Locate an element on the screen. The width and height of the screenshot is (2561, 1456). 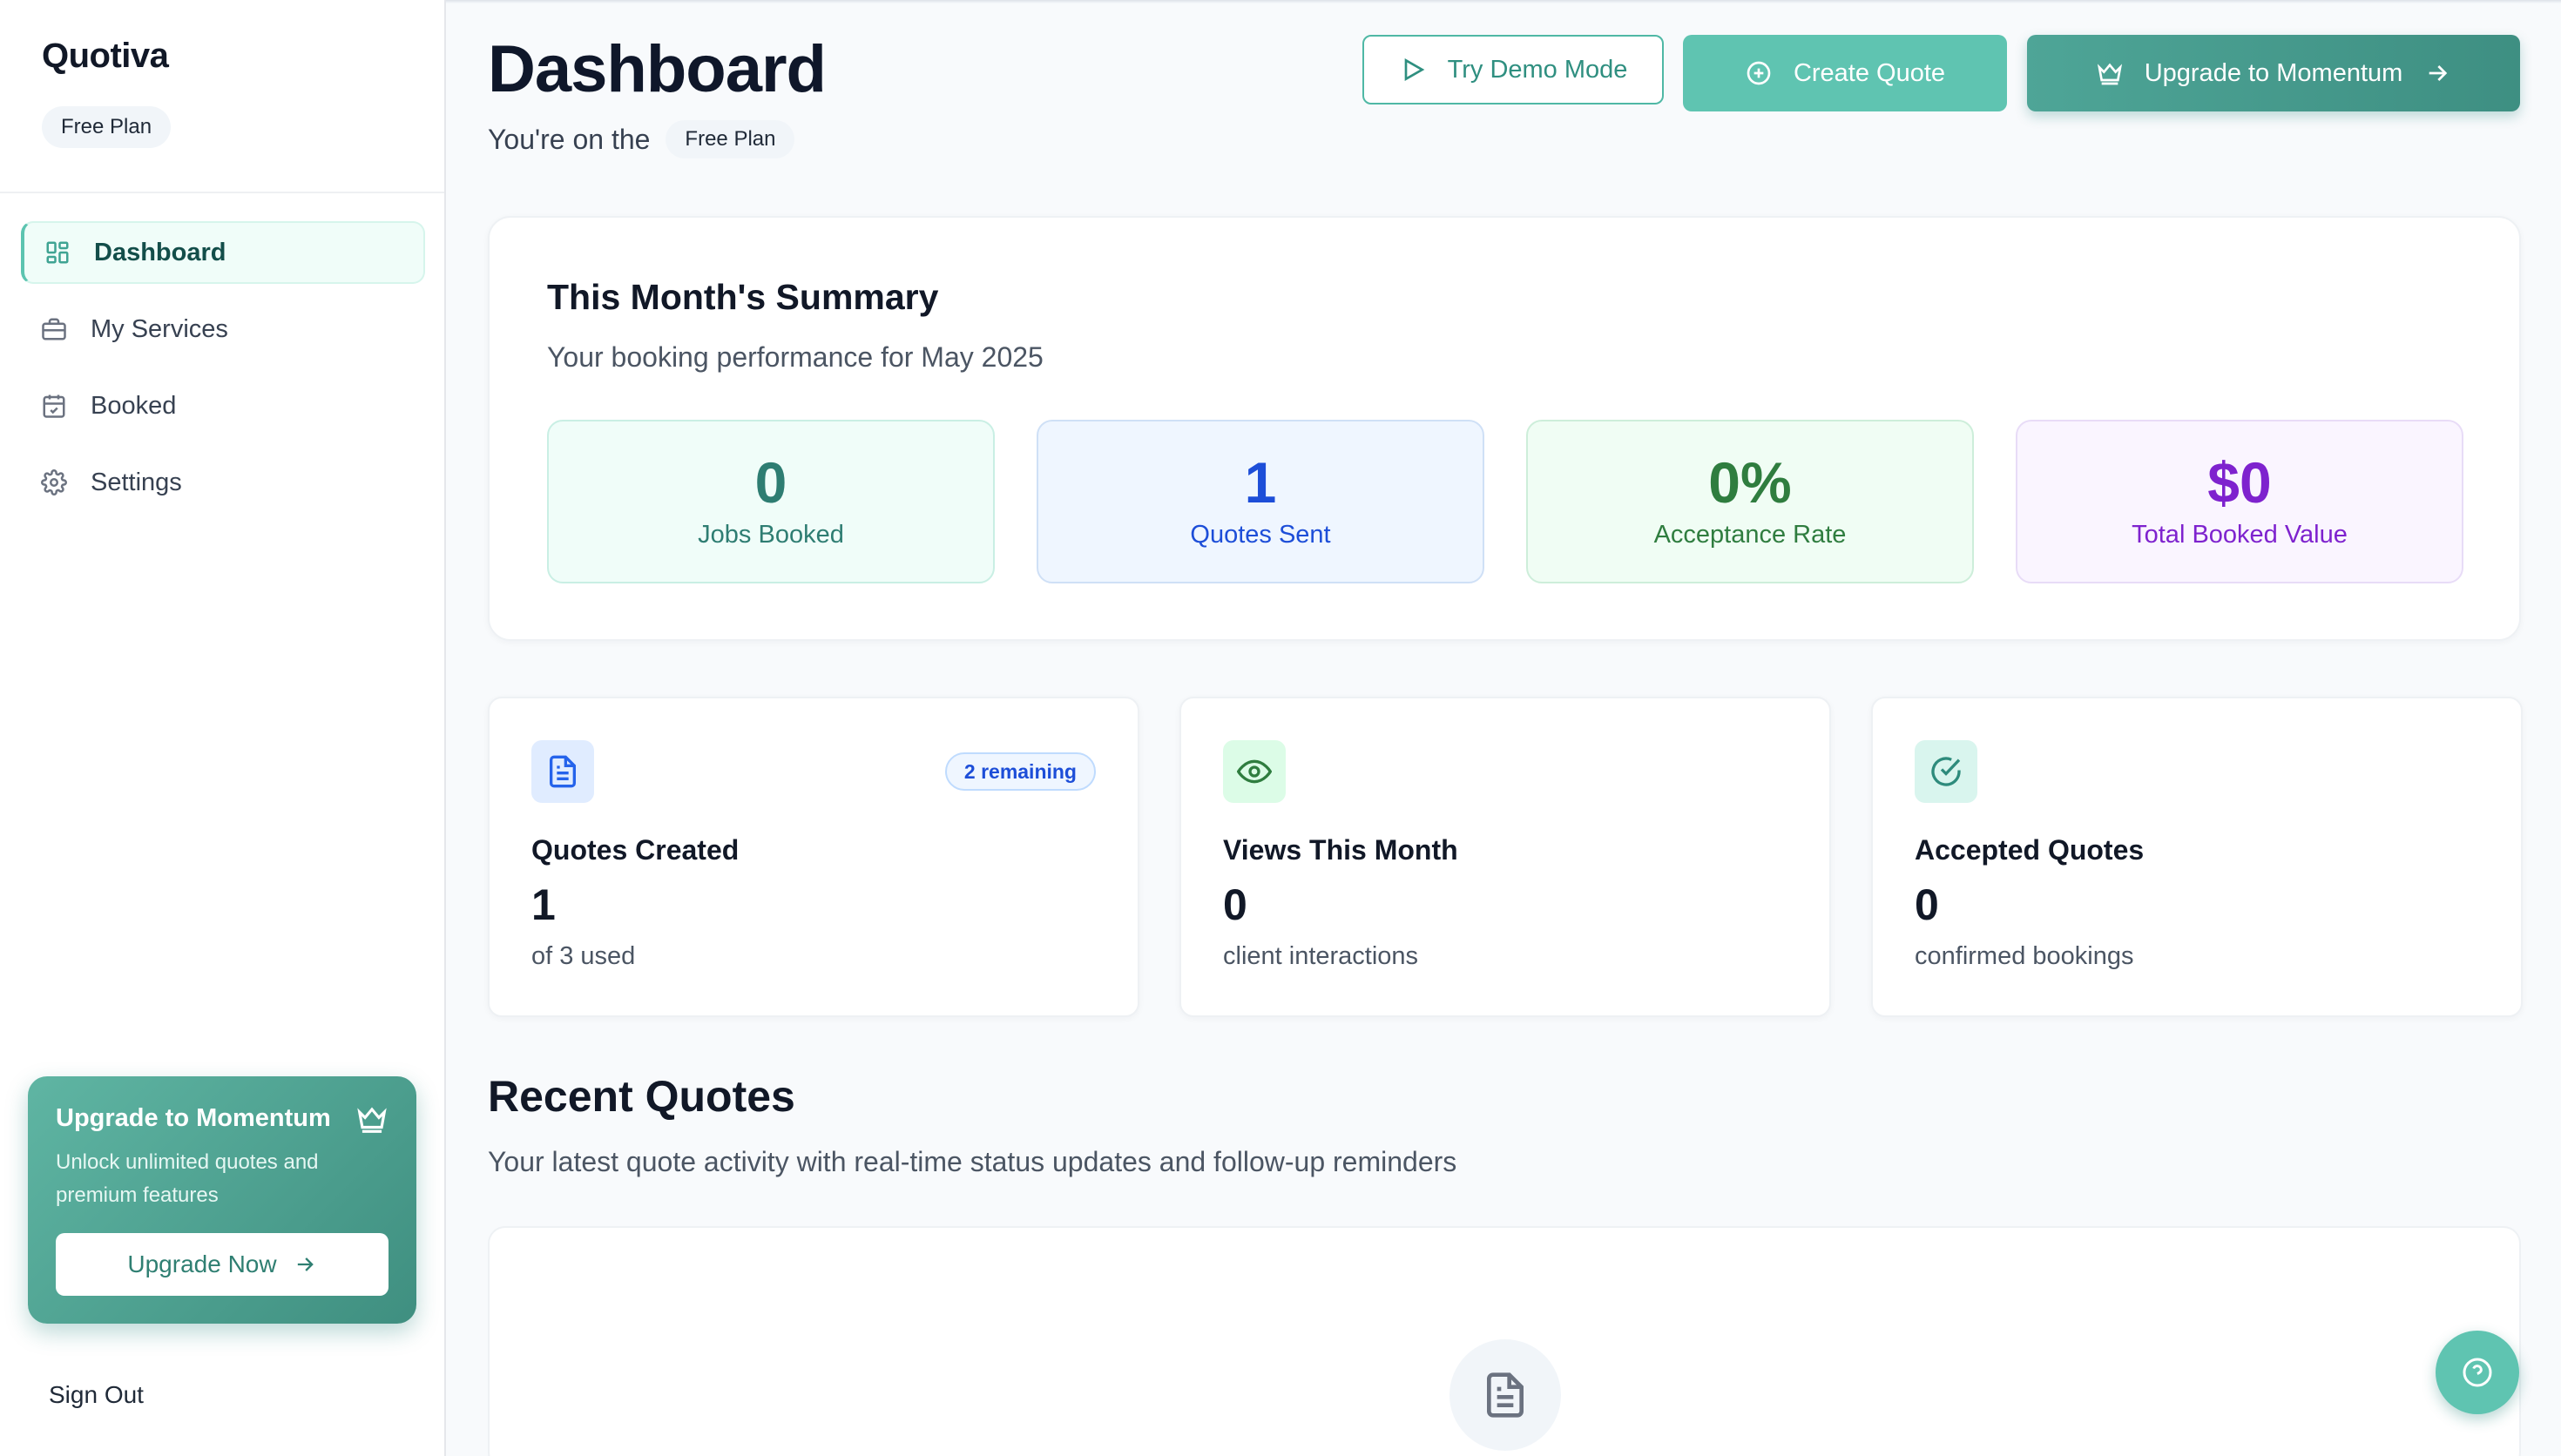
card-title: Views This Month is located at coordinates (1340, 850).